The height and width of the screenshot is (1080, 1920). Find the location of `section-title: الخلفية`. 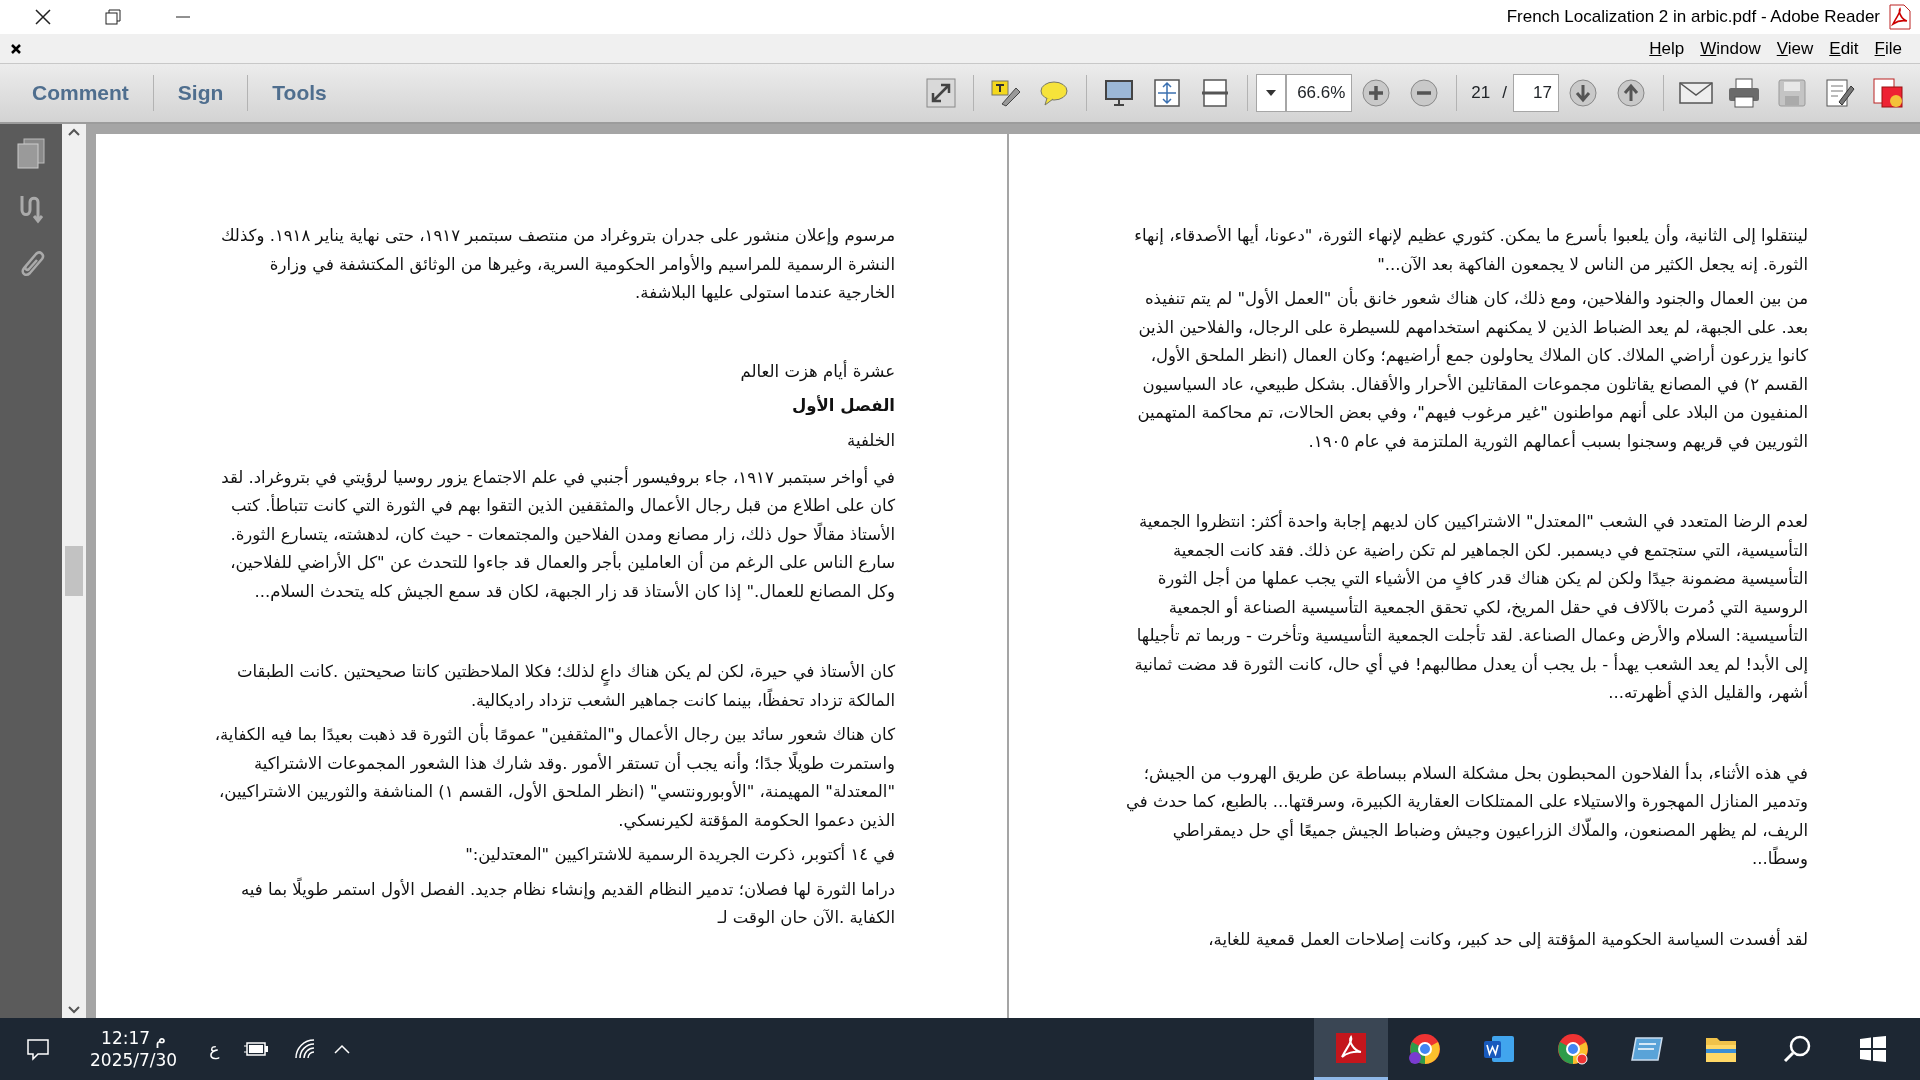

section-title: الخلفية is located at coordinates (870, 441).